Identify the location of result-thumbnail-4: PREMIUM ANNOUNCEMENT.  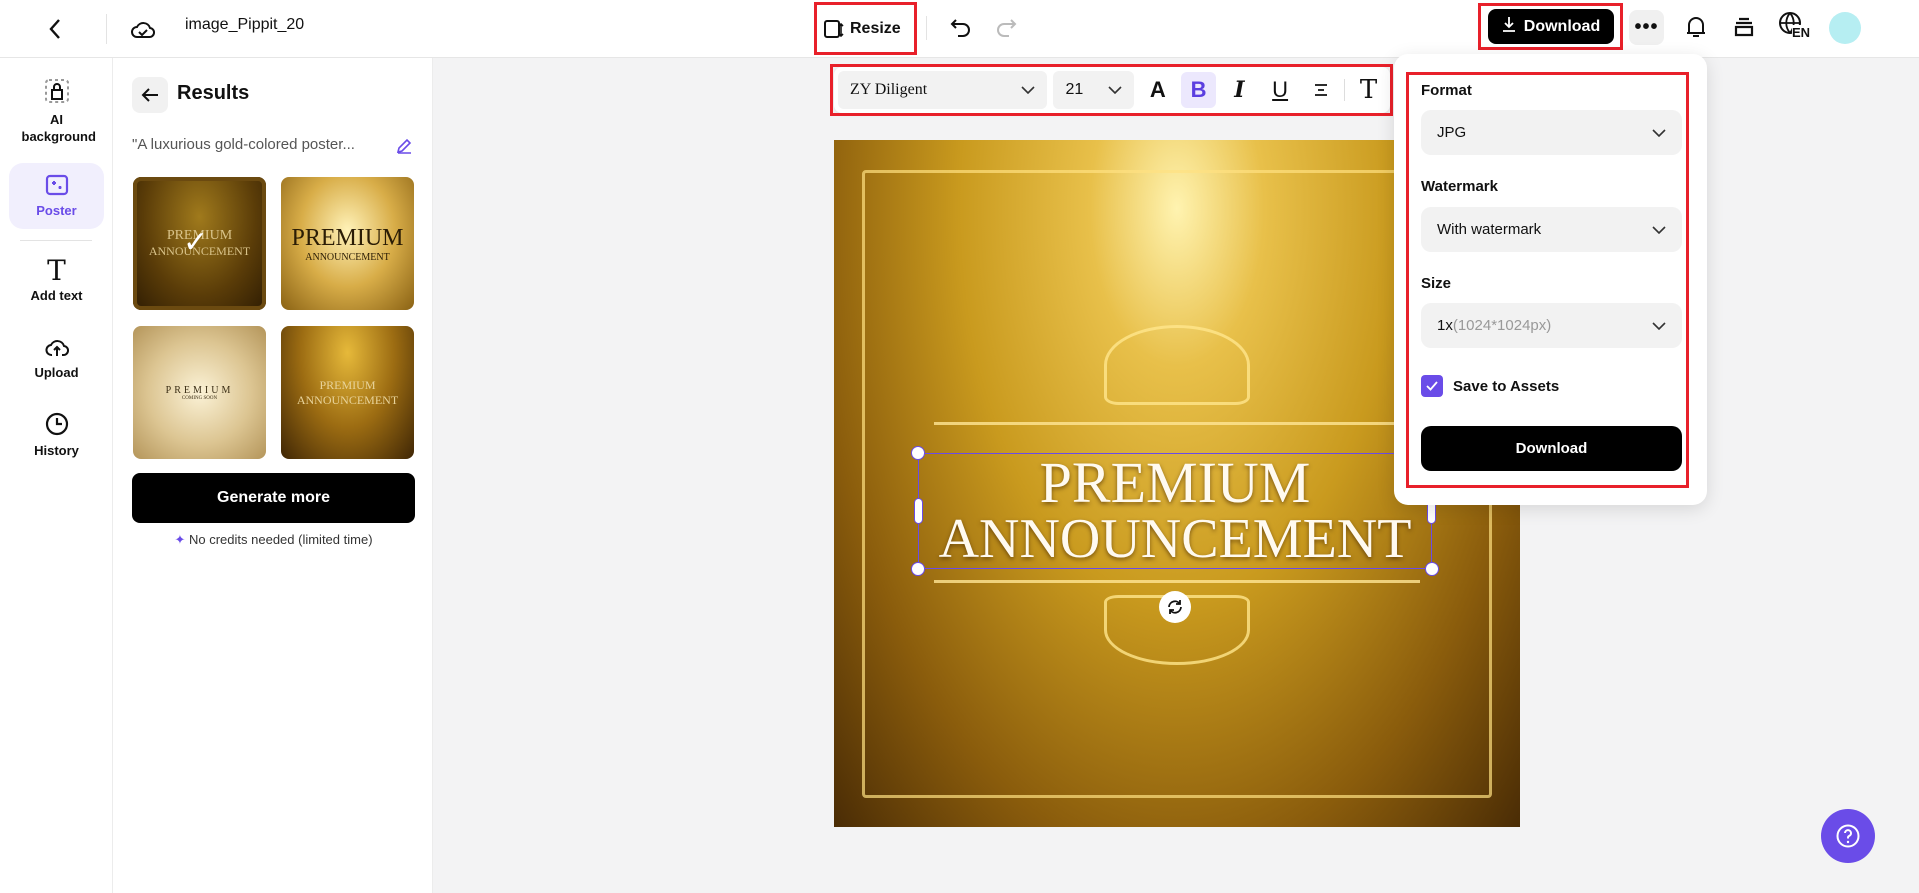
(347, 392).